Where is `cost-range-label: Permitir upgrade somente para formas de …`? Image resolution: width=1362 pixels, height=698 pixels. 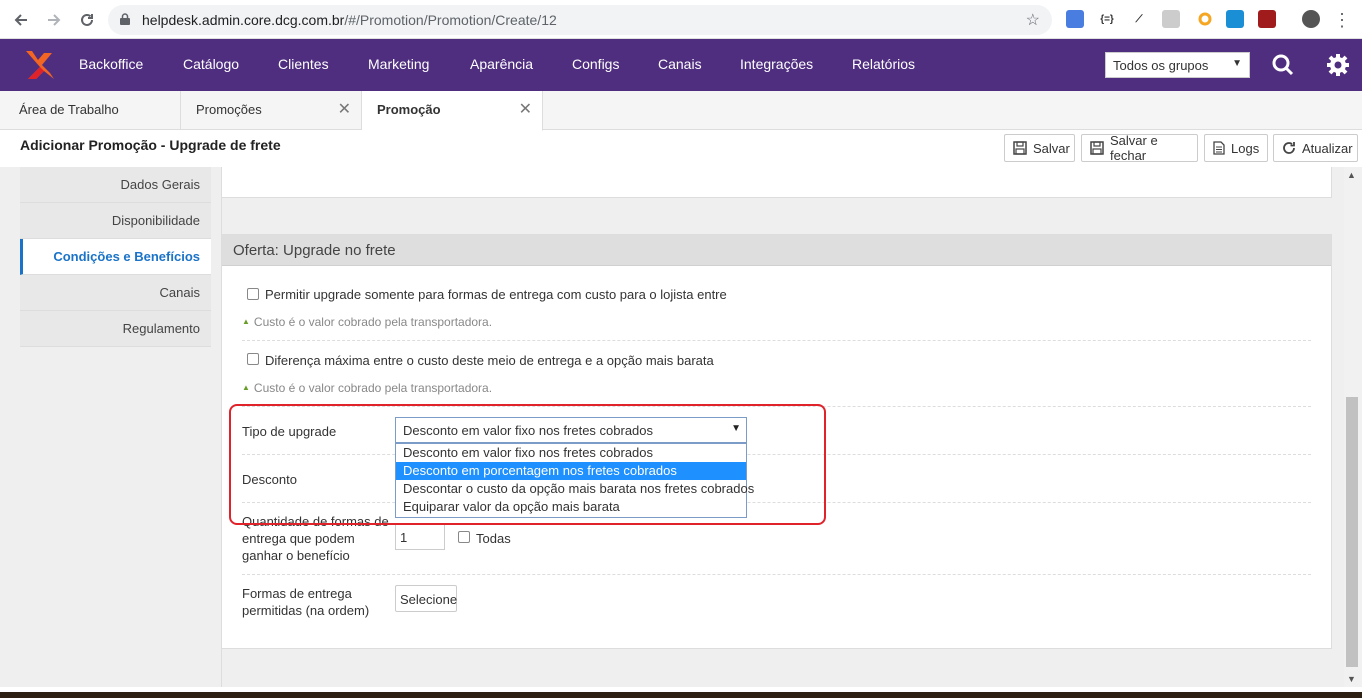
cost-range-label: Permitir upgrade somente para formas de … is located at coordinates (496, 294).